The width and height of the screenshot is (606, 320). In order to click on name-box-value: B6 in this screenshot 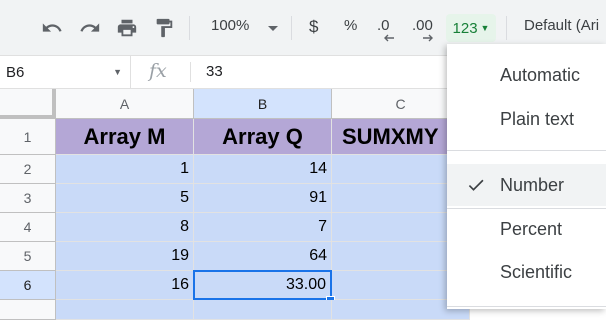, I will do `click(15, 72)`.